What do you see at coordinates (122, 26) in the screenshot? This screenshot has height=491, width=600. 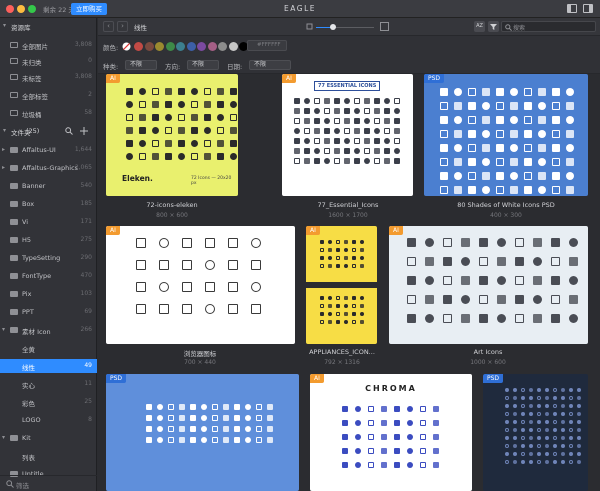 I see `forward-button: ›` at bounding box center [122, 26].